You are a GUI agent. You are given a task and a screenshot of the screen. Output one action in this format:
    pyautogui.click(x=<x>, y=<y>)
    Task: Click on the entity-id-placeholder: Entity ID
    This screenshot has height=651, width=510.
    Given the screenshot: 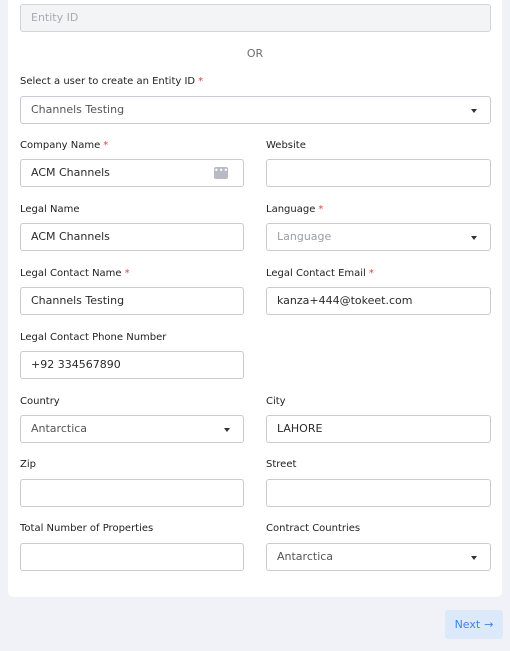 What is the action you would take?
    pyautogui.click(x=55, y=17)
    